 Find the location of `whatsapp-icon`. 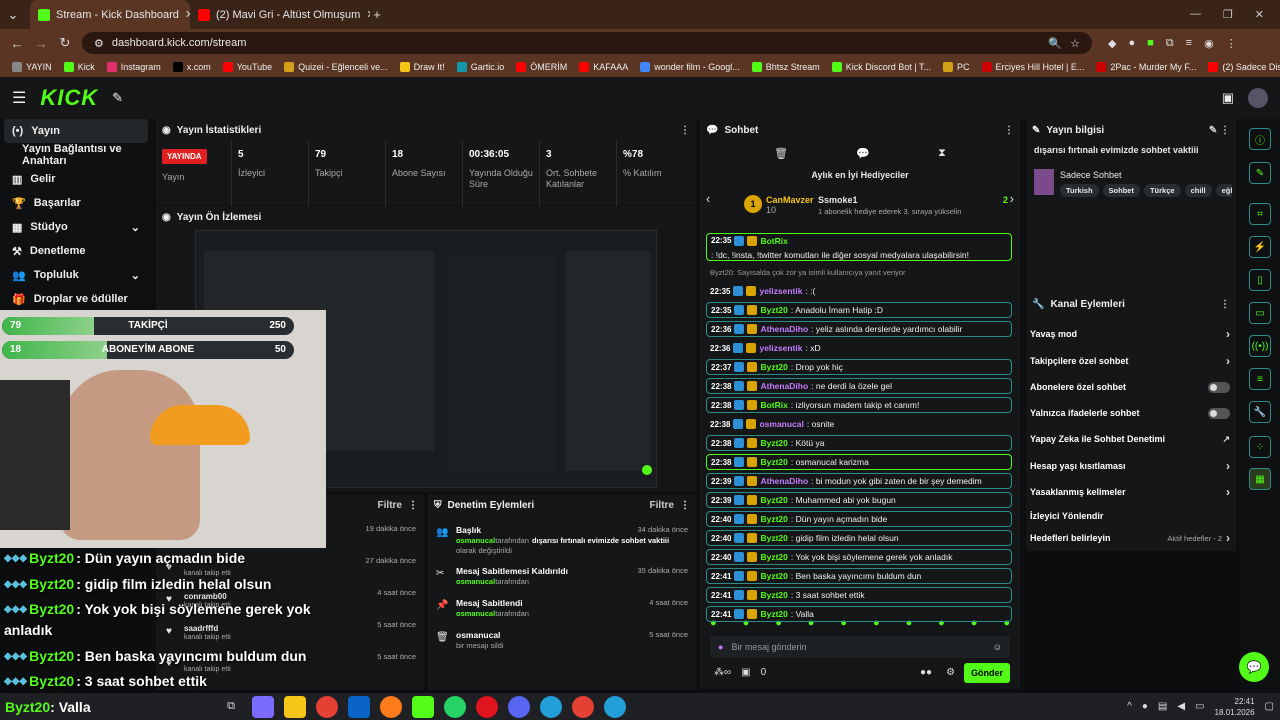

whatsapp-icon is located at coordinates (455, 706).